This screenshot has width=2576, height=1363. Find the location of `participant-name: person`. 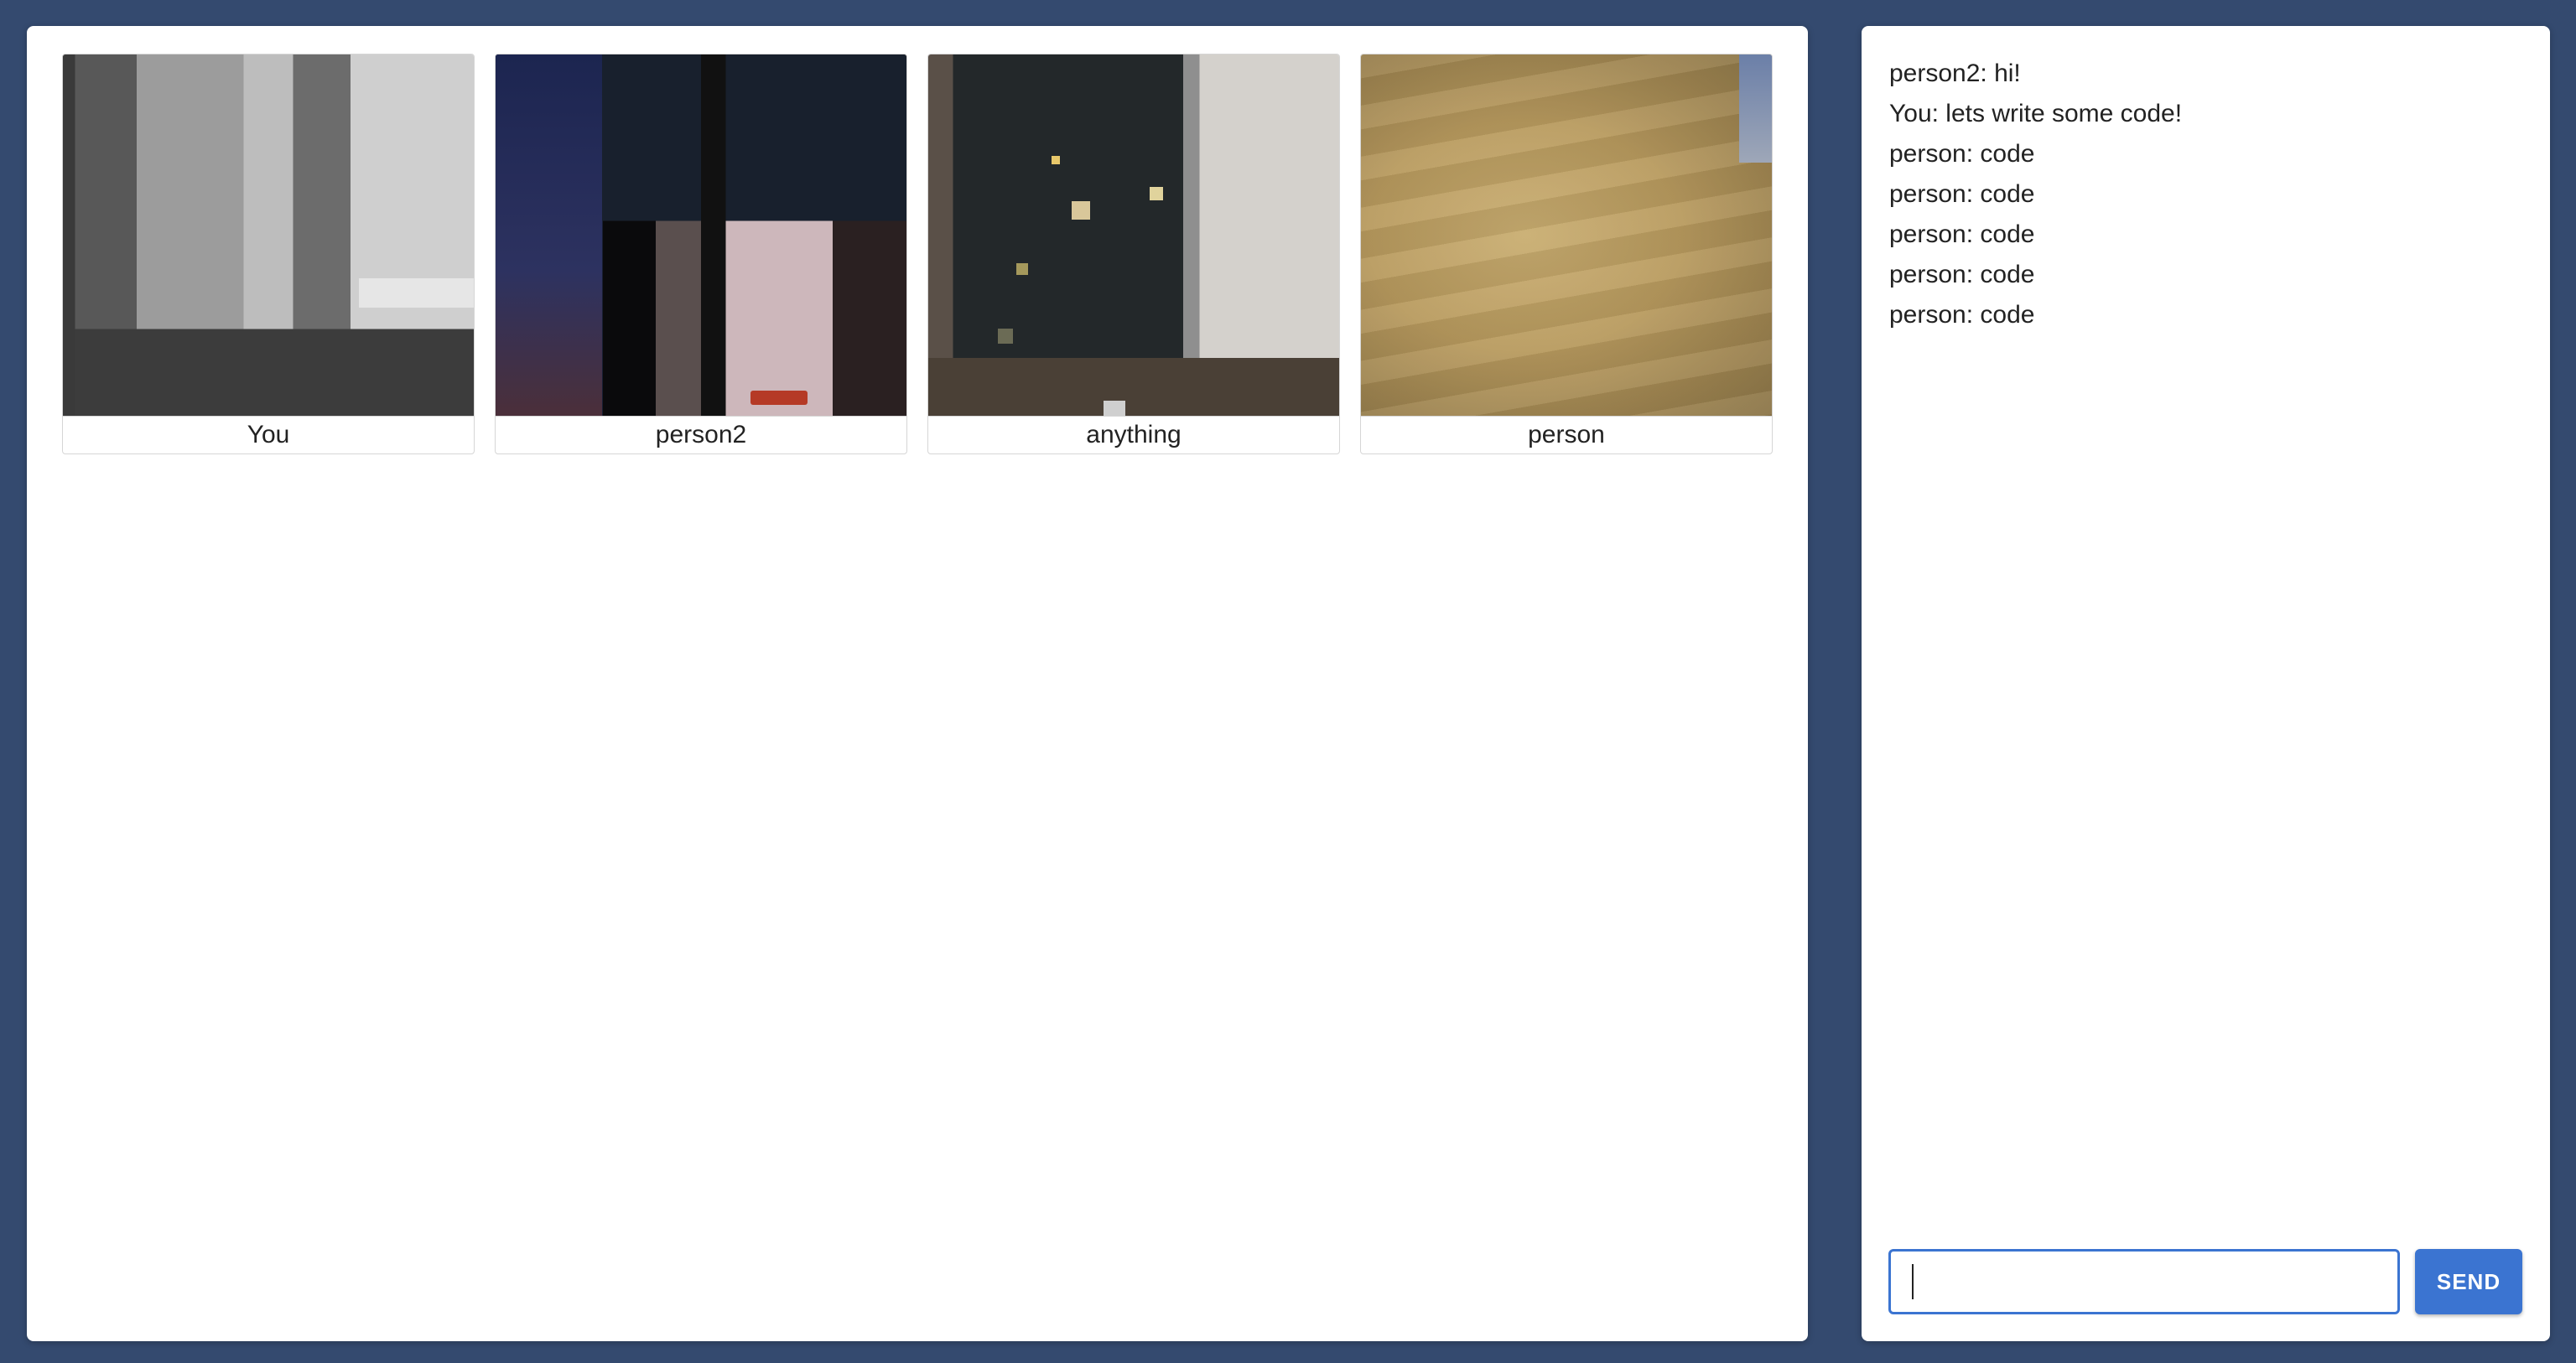

participant-name: person is located at coordinates (1566, 434).